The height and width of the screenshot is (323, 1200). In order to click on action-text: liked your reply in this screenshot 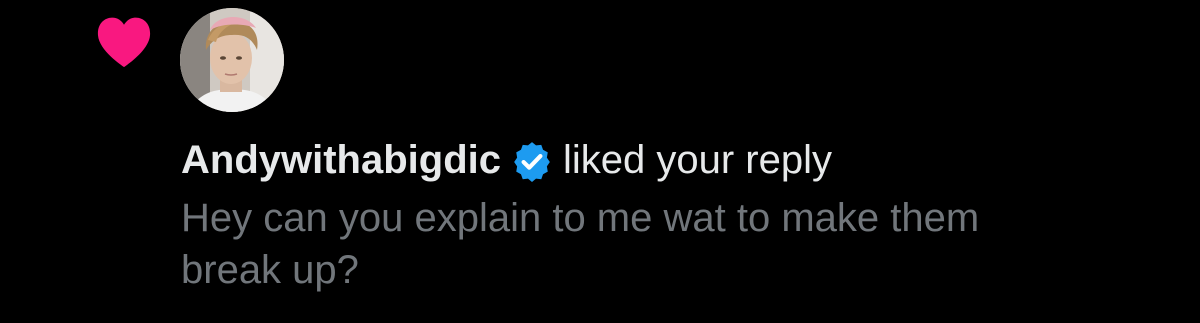, I will do `click(698, 160)`.